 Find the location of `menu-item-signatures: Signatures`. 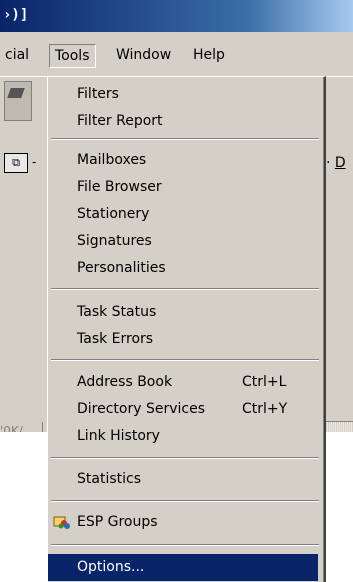

menu-item-signatures: Signatures is located at coordinates (183, 241).